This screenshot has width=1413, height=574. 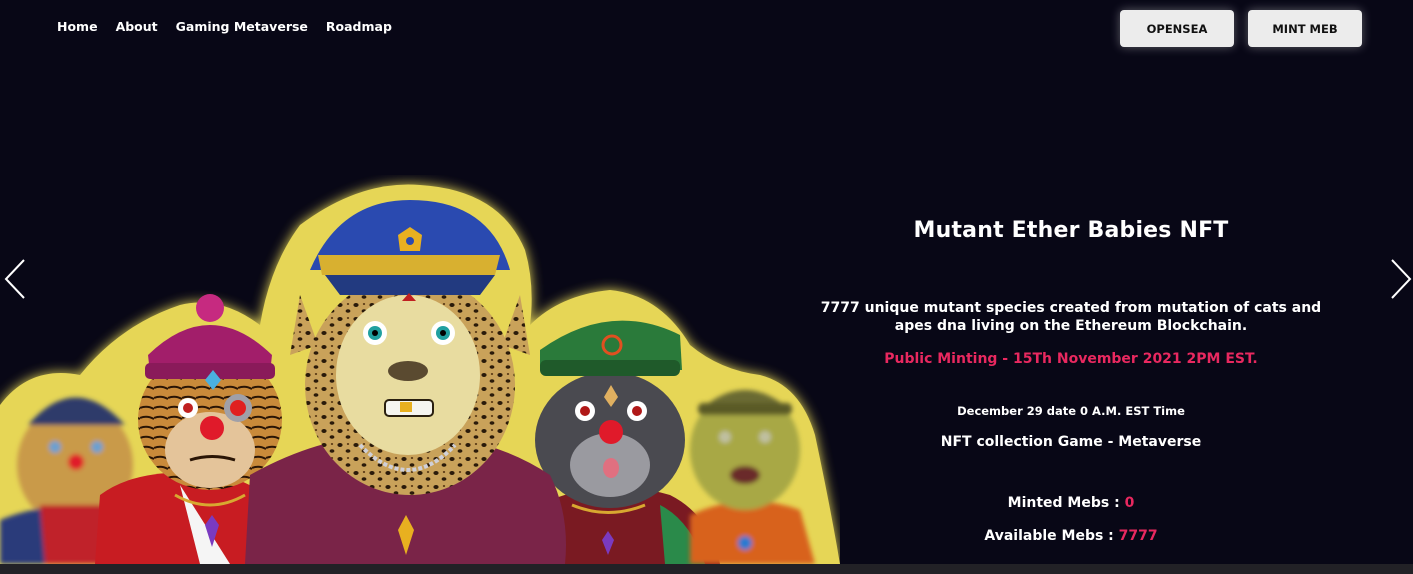 I want to click on mint-meb-button: MINT MEB, so click(x=1305, y=28).